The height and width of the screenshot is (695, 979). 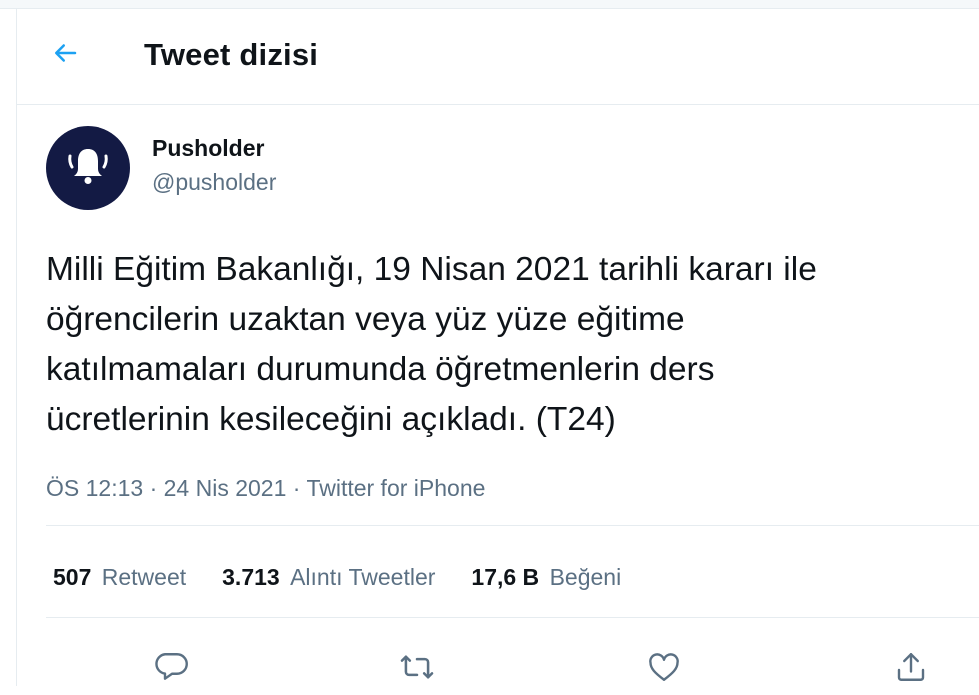 I want to click on stat-count: 17,6 B, so click(x=505, y=577).